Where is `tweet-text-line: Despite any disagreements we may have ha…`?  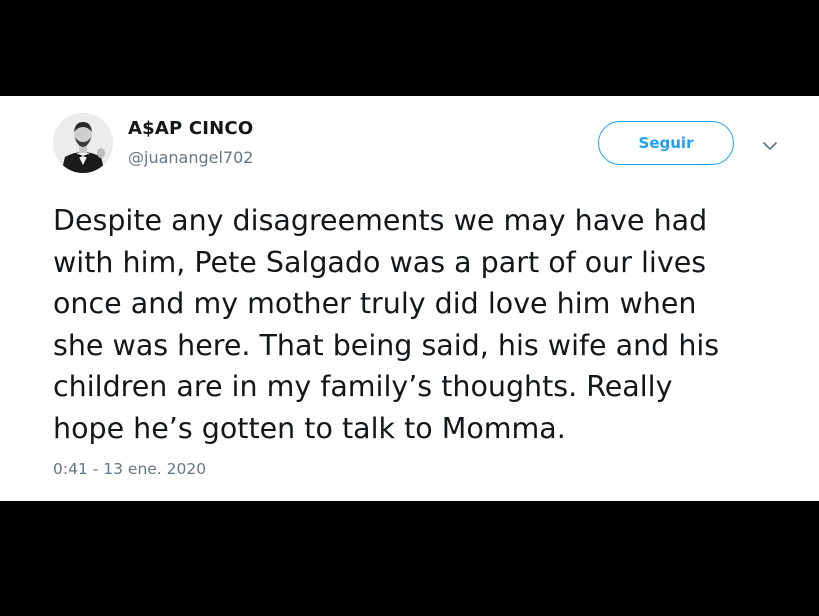
tweet-text-line: Despite any disagreements we may have ha… is located at coordinates (380, 220).